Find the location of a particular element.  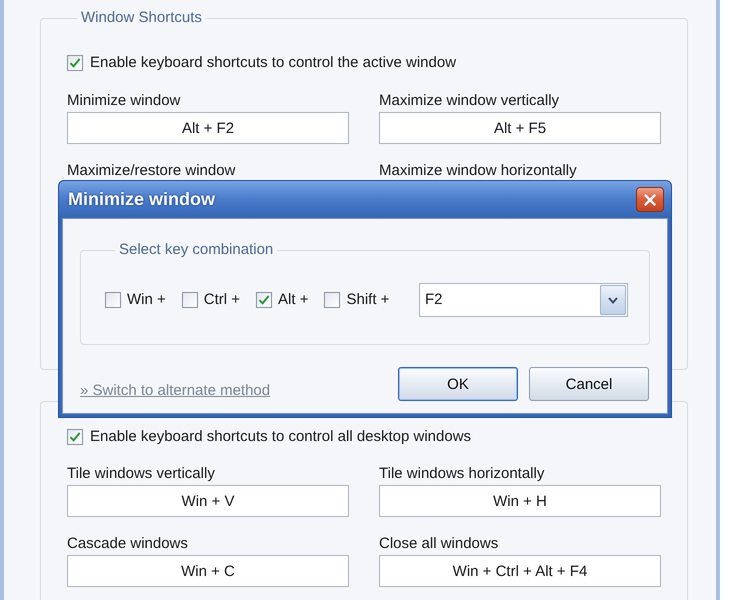

checkbox-label: Shift + is located at coordinates (368, 300).